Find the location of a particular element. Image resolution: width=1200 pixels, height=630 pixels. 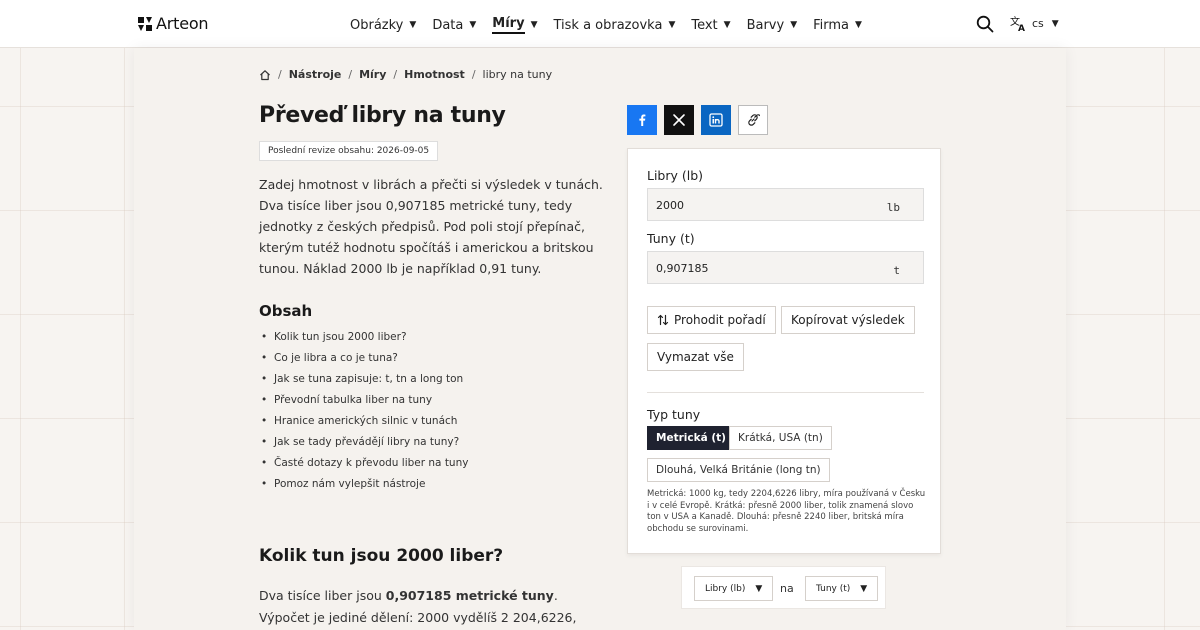

svg-text: A is located at coordinates (1021, 28).